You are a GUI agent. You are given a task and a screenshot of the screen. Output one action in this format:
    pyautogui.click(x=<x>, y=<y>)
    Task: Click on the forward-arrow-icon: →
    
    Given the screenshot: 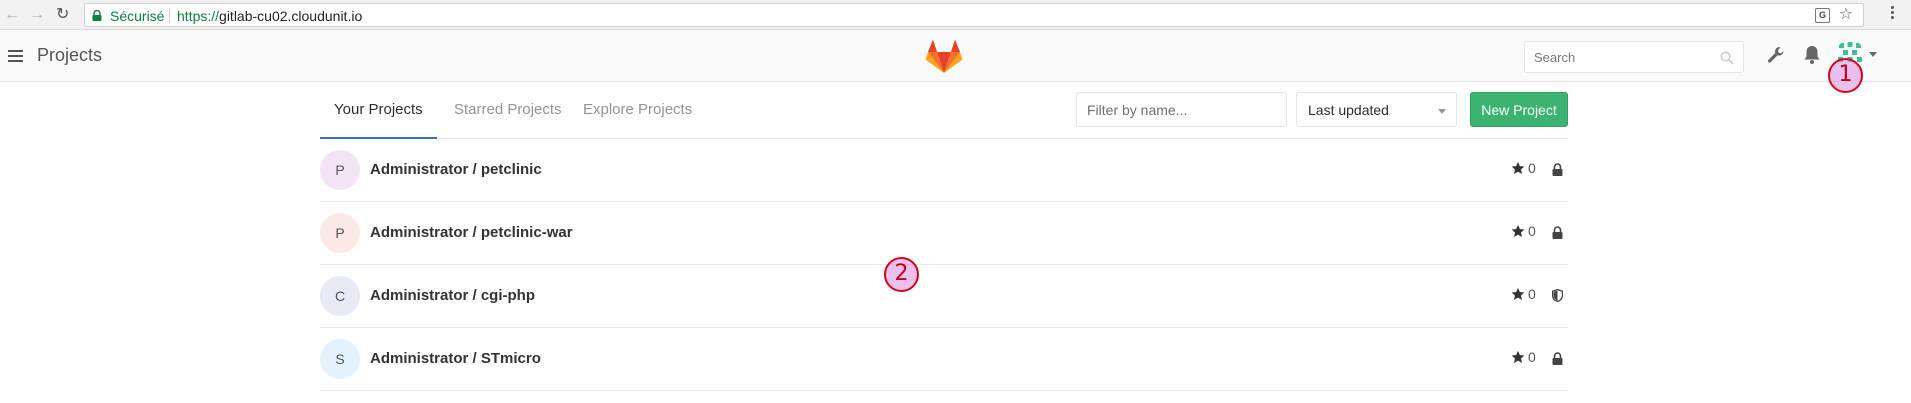 What is the action you would take?
    pyautogui.click(x=37, y=15)
    